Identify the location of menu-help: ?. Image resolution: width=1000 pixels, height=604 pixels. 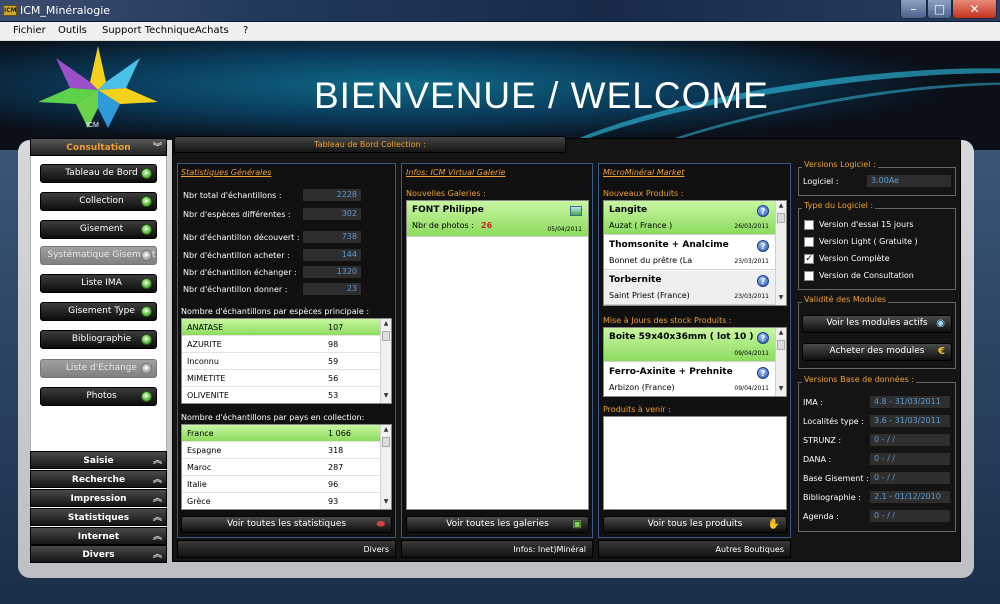
(245, 30).